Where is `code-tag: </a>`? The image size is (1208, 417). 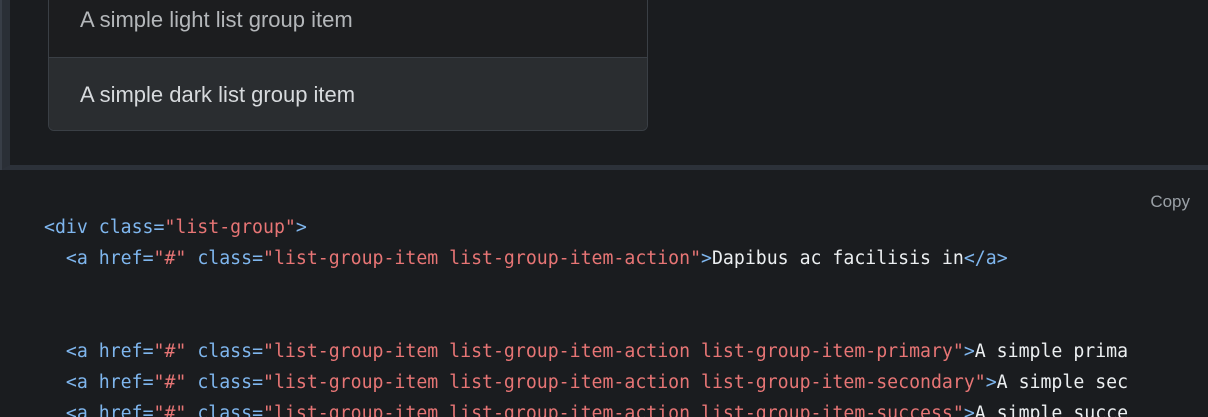
code-tag: </a> is located at coordinates (985, 258).